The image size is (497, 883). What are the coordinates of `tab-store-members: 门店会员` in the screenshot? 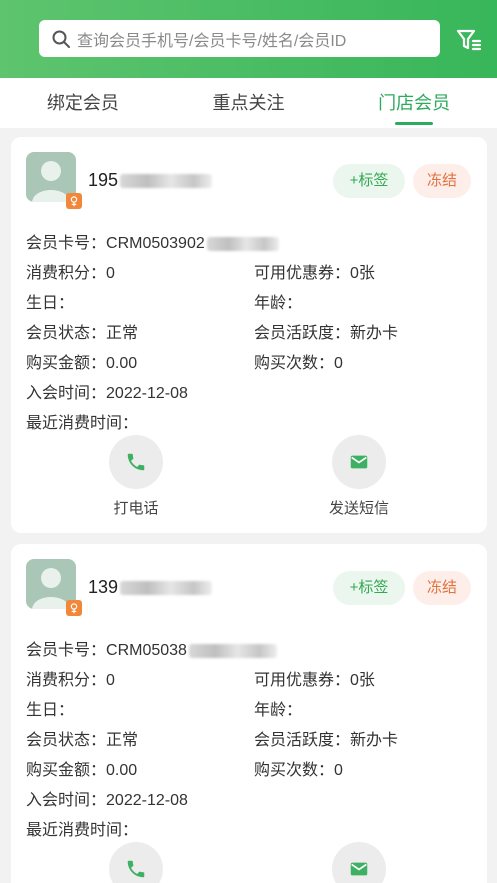 It's located at (414, 103).